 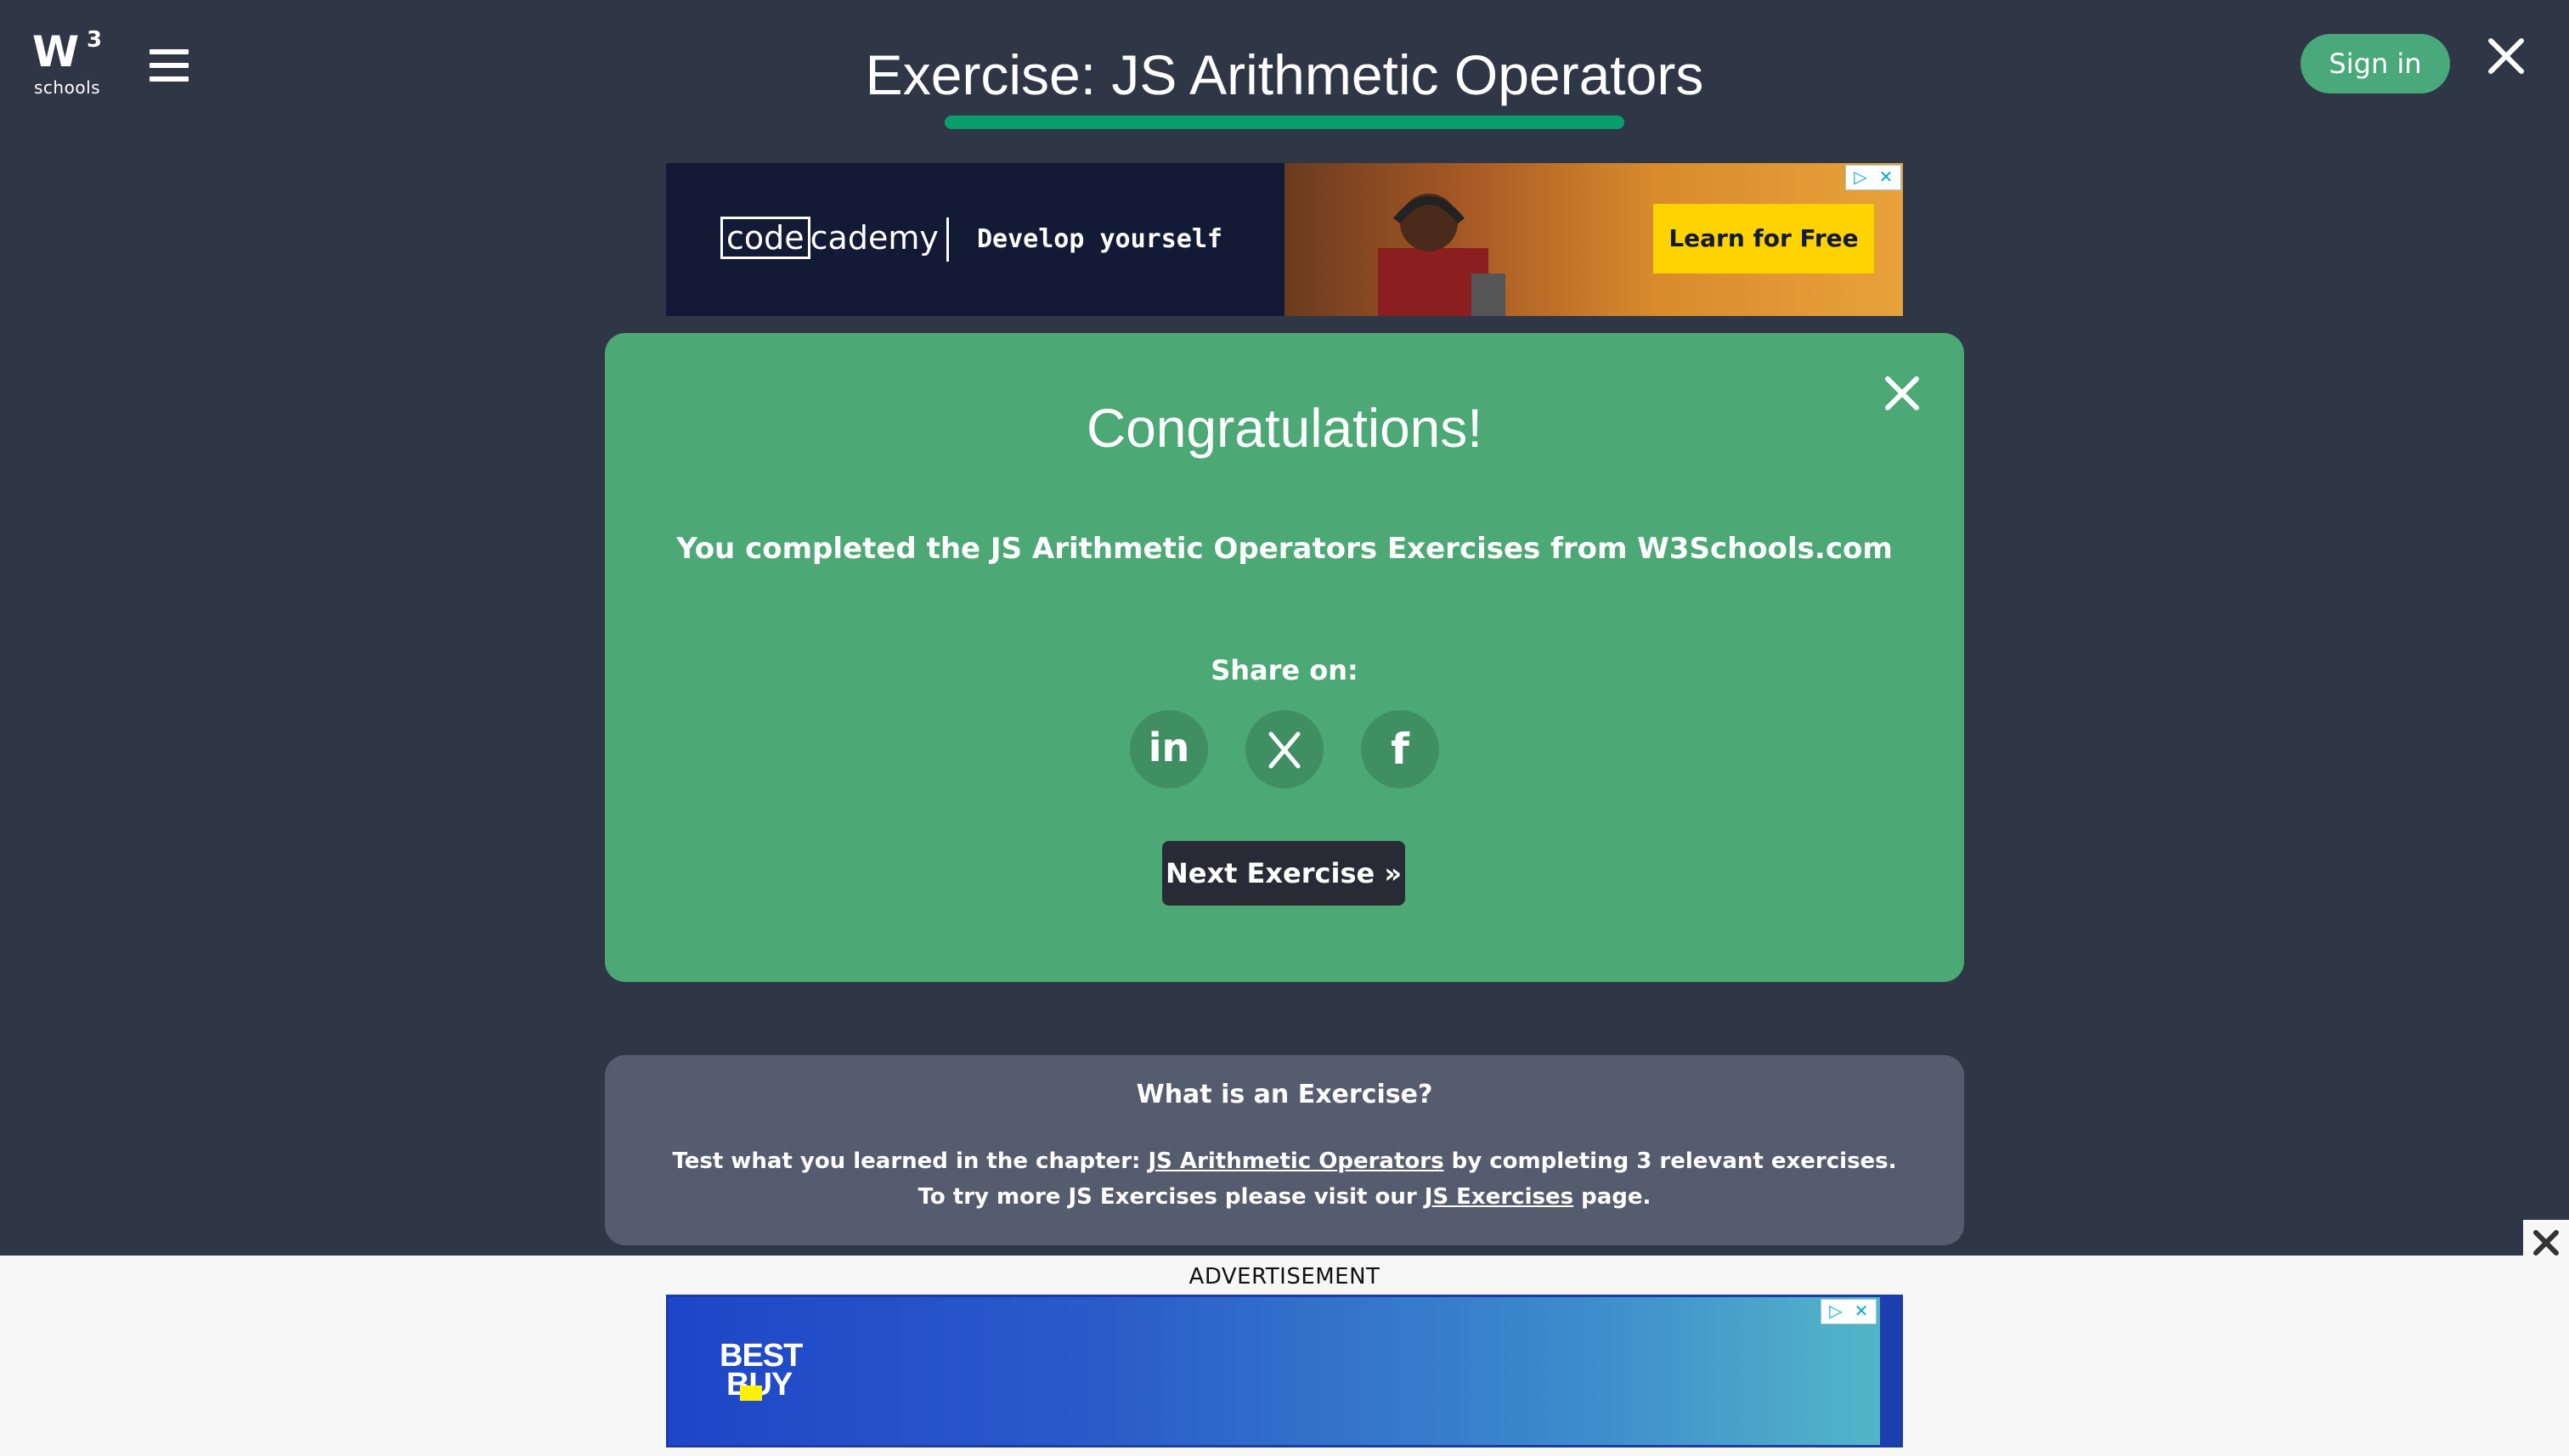 I want to click on share-label: Share on:, so click(x=1284, y=670).